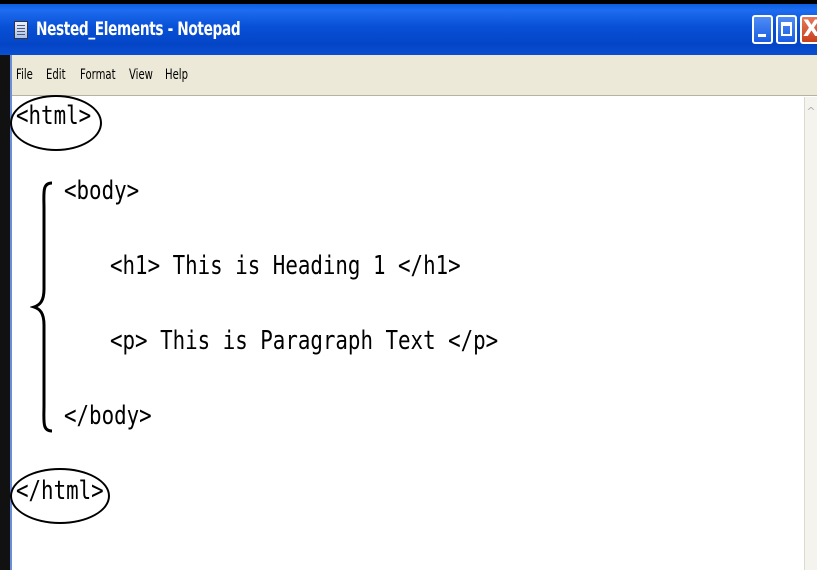  Describe the element at coordinates (98, 75) in the screenshot. I see `menu-format: Format` at that location.